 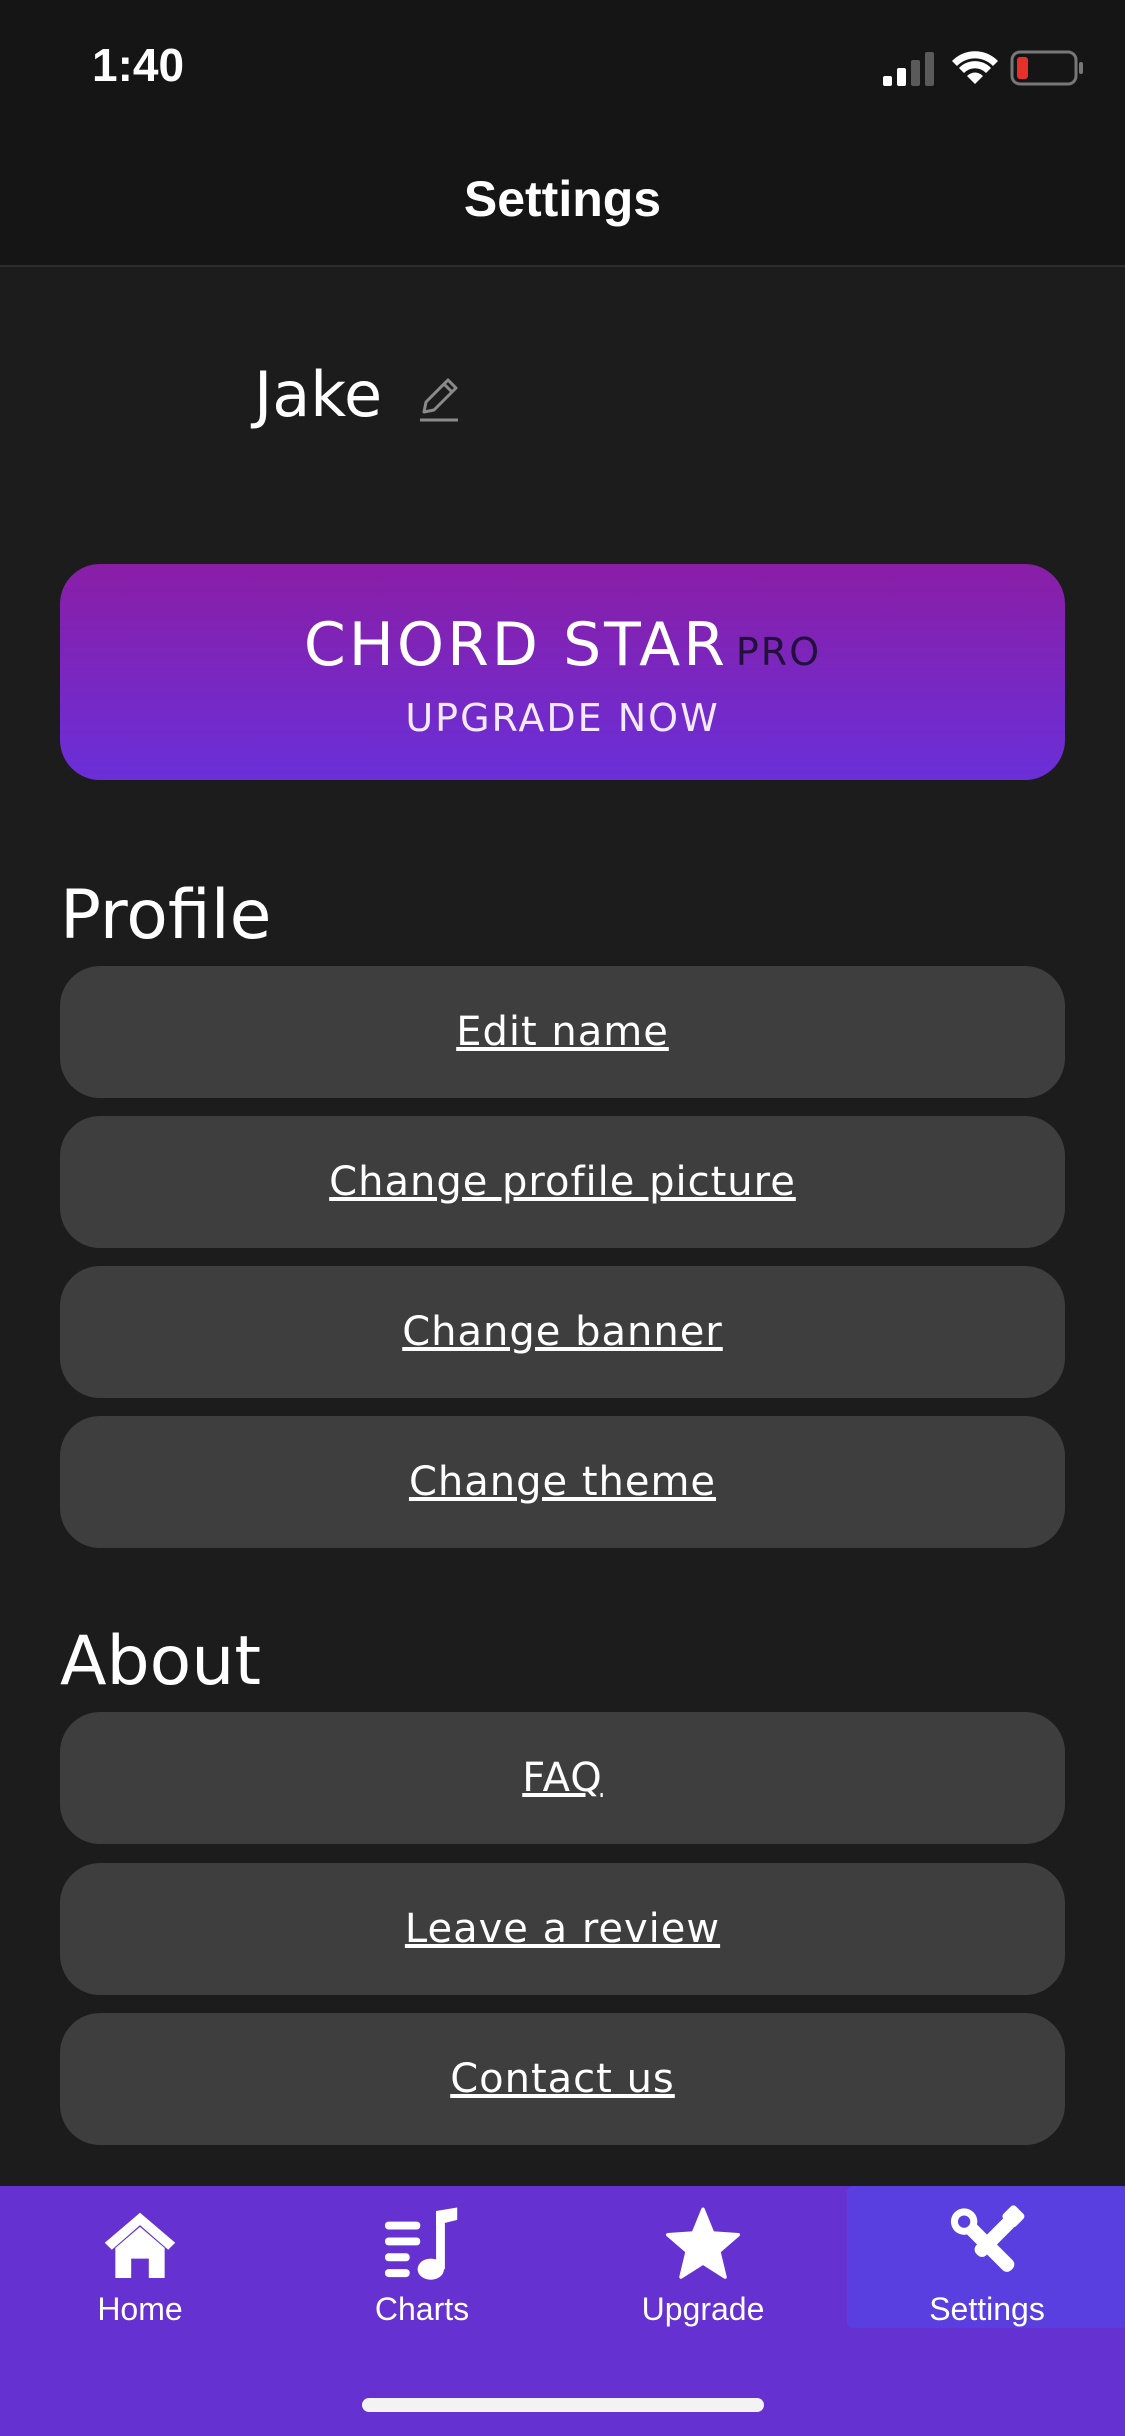 I want to click on pro-badge: PRO, so click(x=778, y=652).